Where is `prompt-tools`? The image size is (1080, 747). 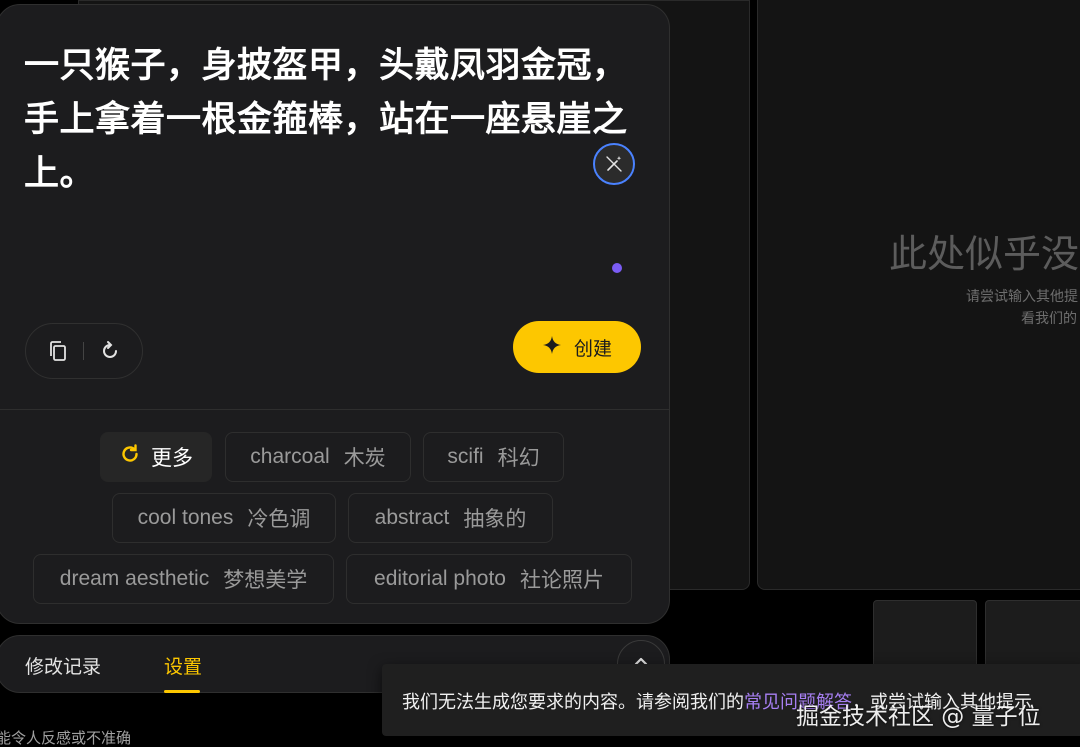 prompt-tools is located at coordinates (84, 351).